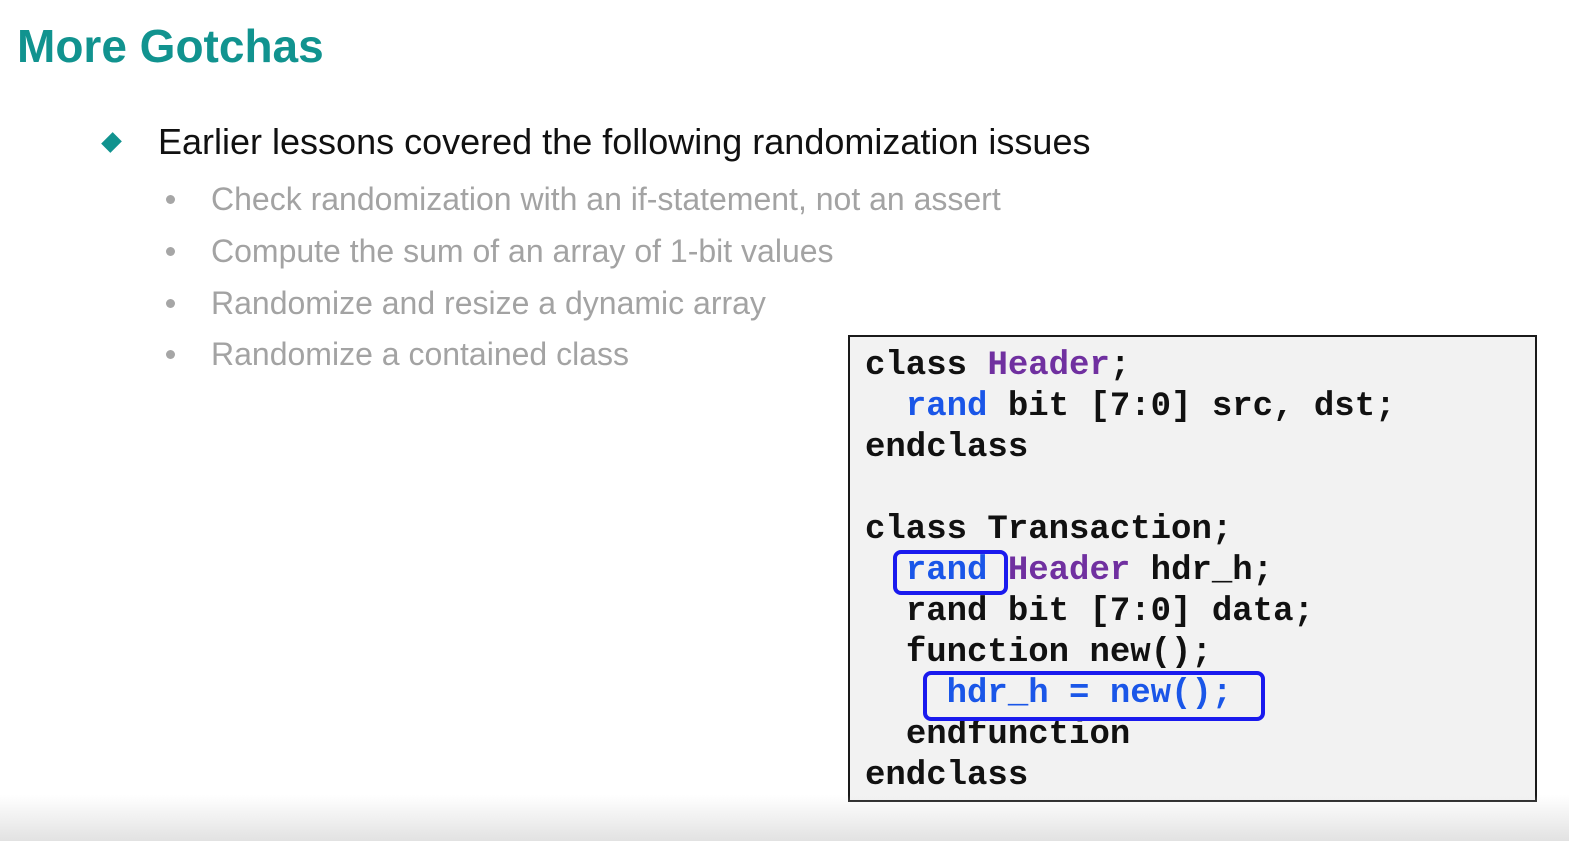 This screenshot has width=1569, height=841. I want to click on code-text: bit [7:0] src, dst;, so click(1191, 407).